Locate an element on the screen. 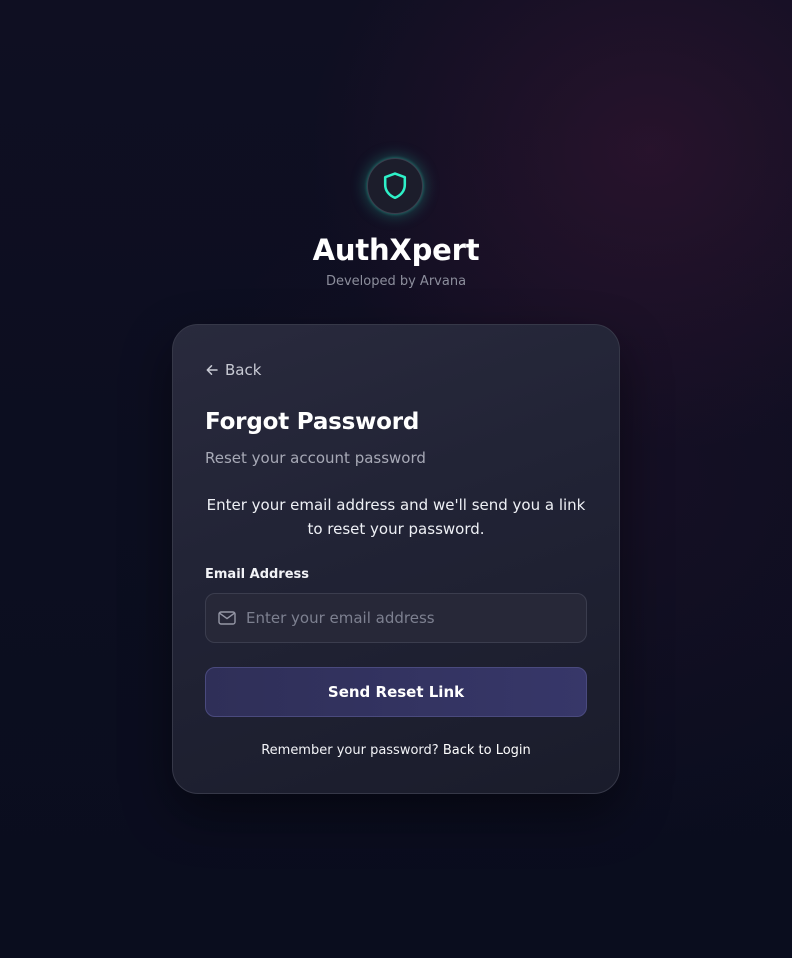 The width and height of the screenshot is (792, 958). brand-tagline: Developed by Arvana is located at coordinates (396, 281).